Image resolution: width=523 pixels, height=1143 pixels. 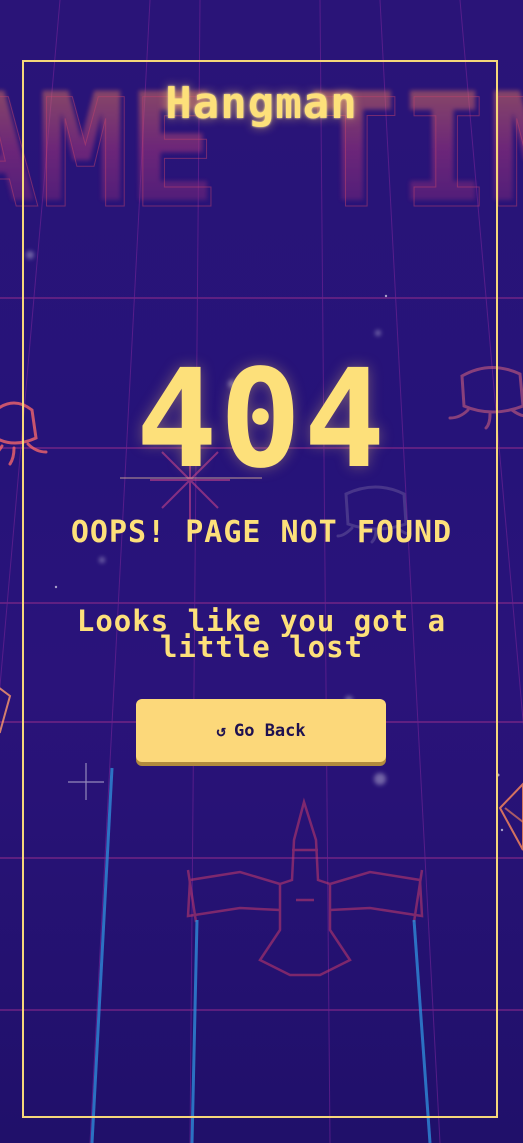 I want to click on go-back-button: ↺ Go Back, so click(x=261, y=730).